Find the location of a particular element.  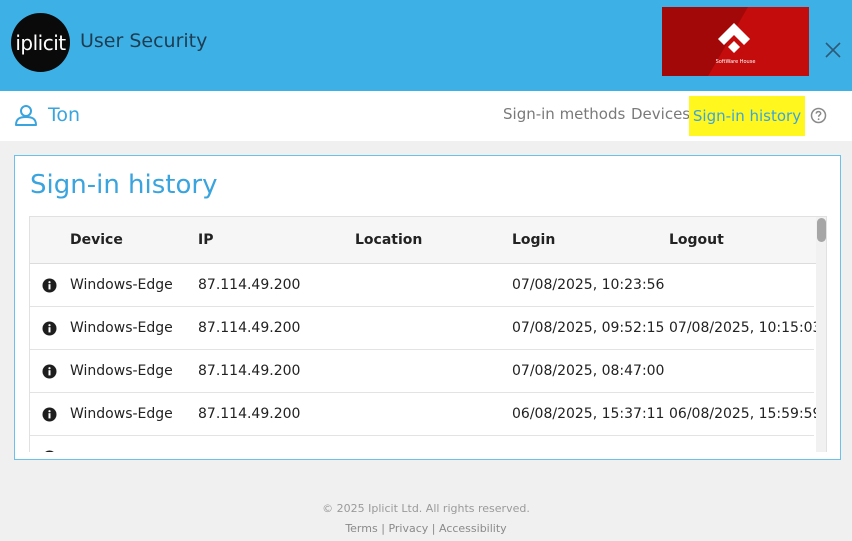

column-header-device: Device is located at coordinates (96, 240).